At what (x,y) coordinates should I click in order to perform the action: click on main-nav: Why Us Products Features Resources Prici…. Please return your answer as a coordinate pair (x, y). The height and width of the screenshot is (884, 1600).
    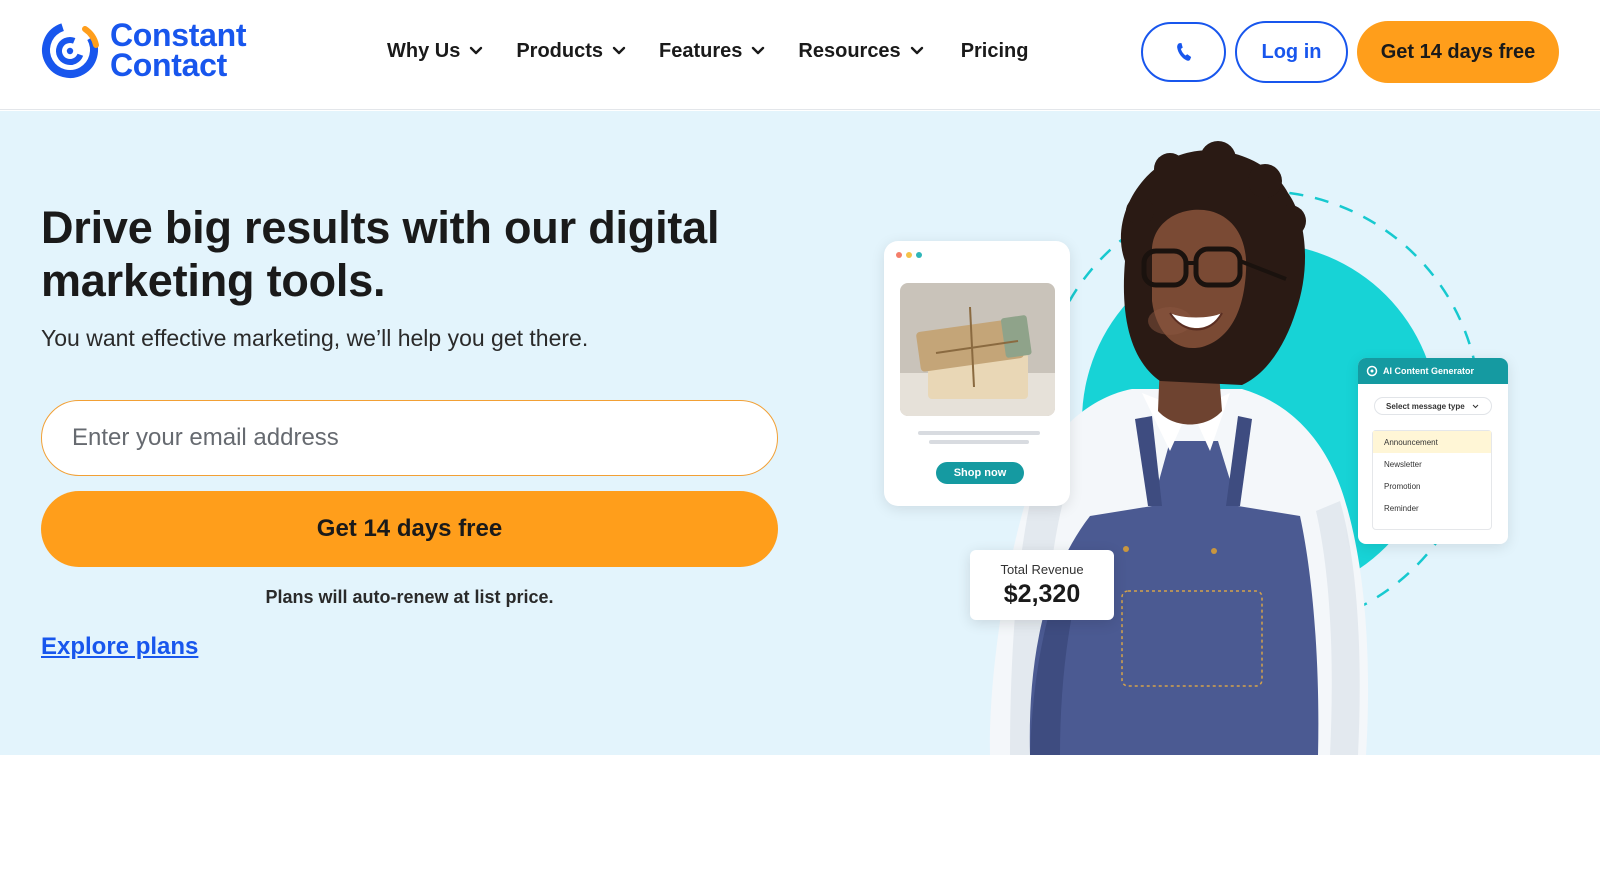
    Looking at the image, I should click on (724, 51).